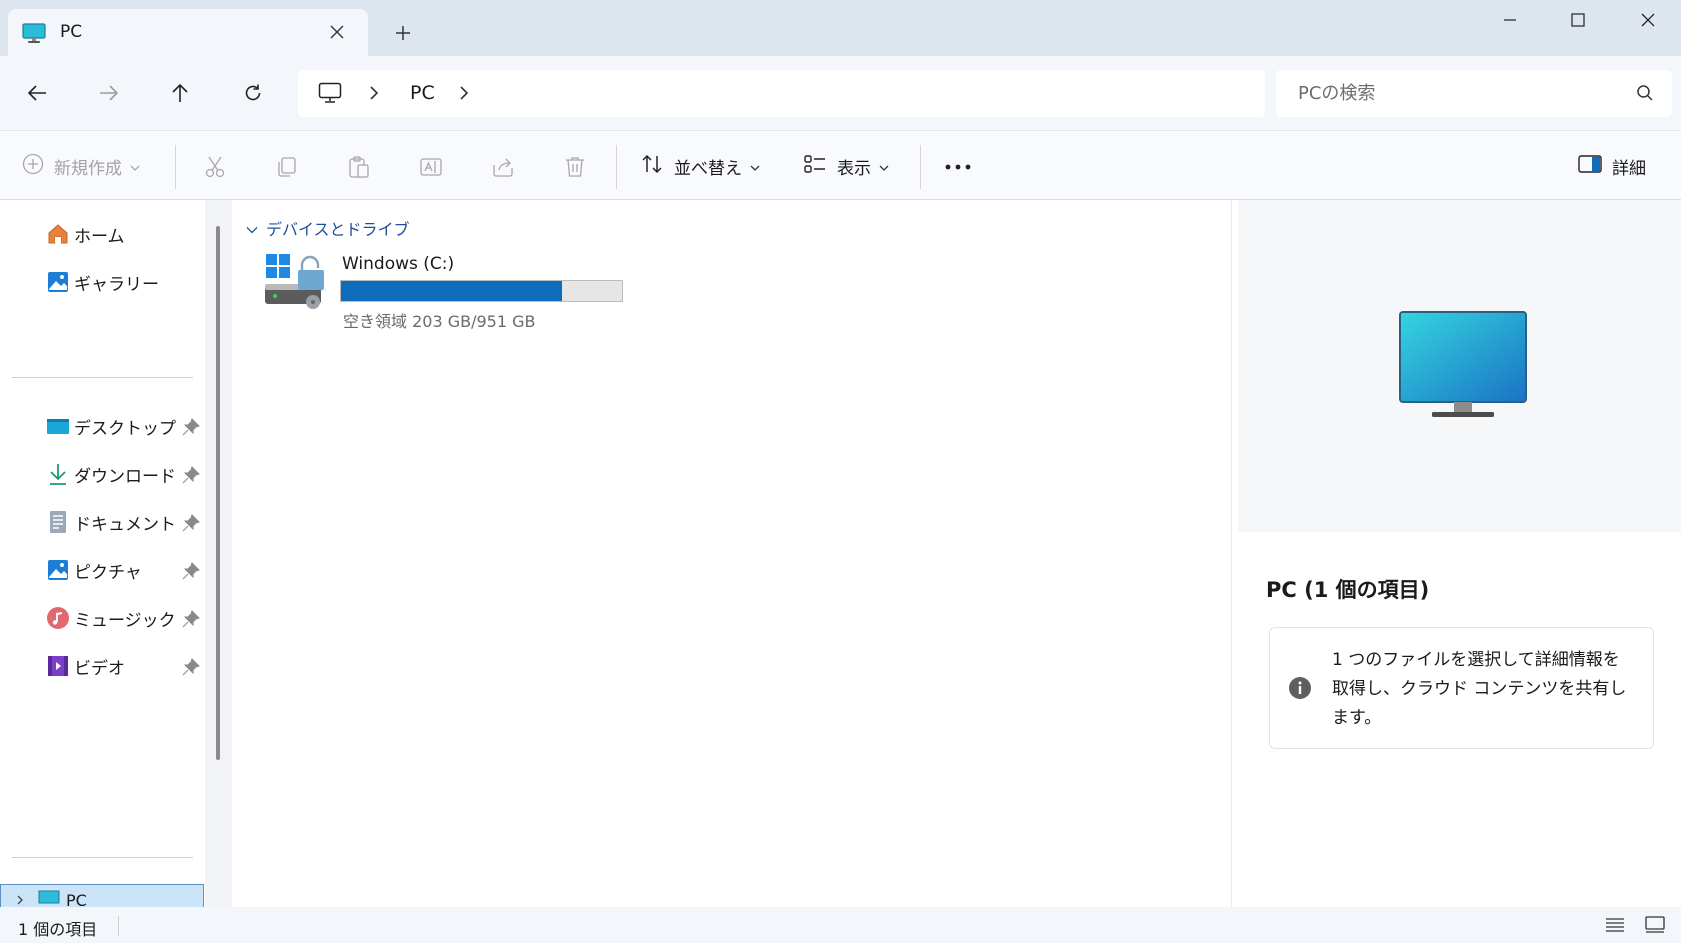 This screenshot has height=943, width=1681. I want to click on info-icon, so click(1300, 690).